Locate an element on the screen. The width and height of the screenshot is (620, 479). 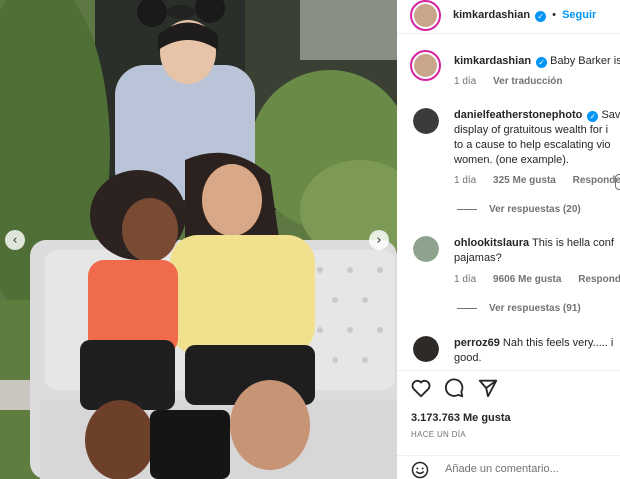
chevron-right-icon: › is located at coordinates (379, 240).